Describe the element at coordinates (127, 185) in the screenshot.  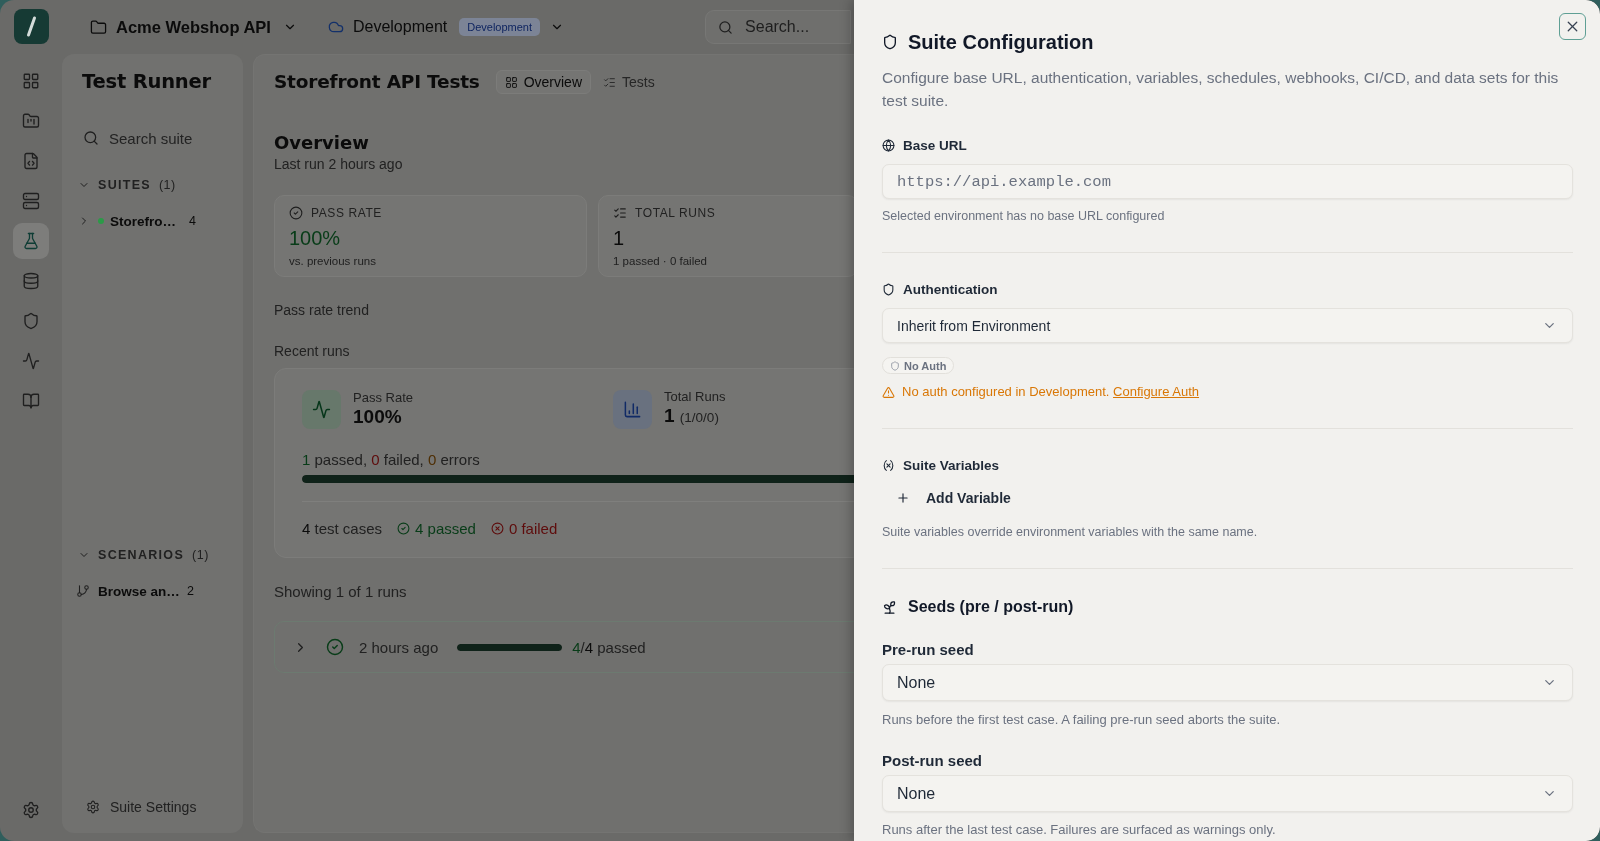
I see `section-toggle: SUITES (1)` at that location.